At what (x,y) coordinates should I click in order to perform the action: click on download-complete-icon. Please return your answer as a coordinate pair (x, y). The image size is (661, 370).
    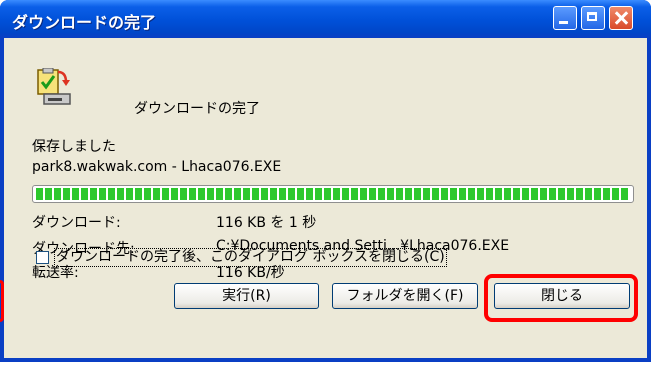
    Looking at the image, I should click on (54, 86).